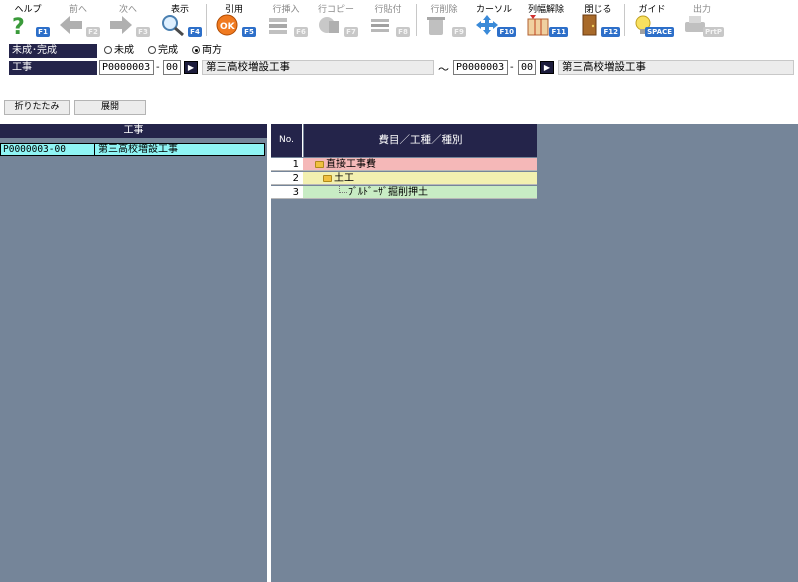  I want to click on row-number: 2, so click(287, 178).